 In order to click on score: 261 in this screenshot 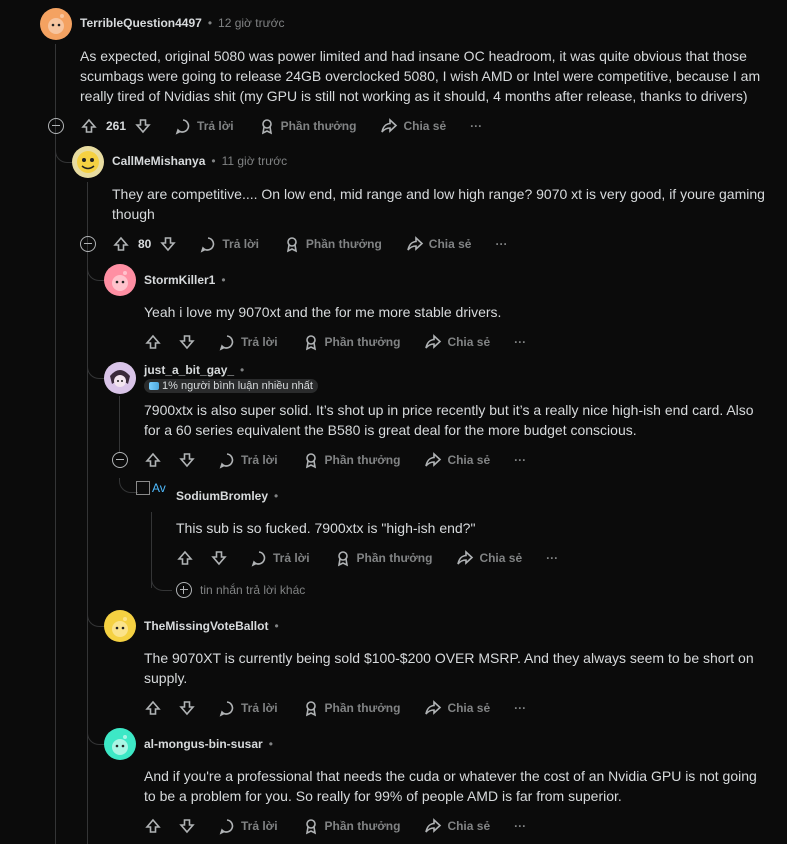, I will do `click(116, 126)`.